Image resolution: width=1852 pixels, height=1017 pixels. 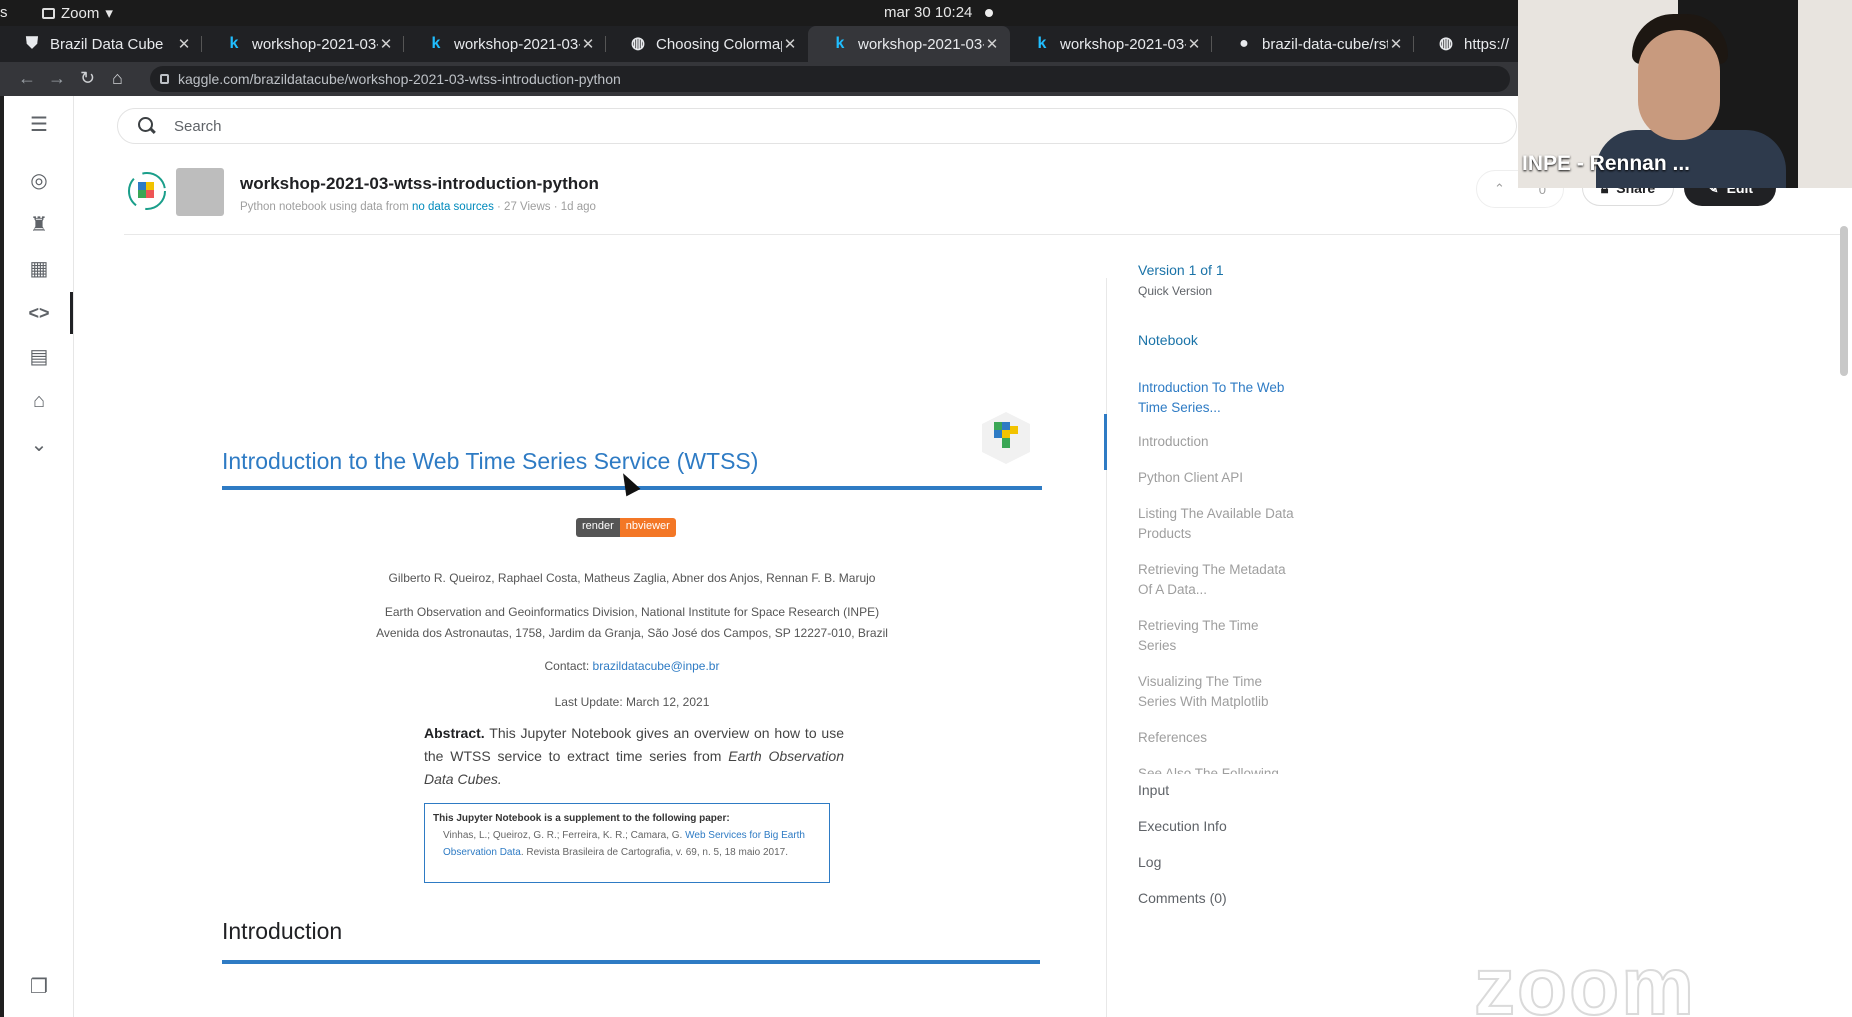 What do you see at coordinates (1182, 826) in the screenshot?
I see `toc-section-execution-info: Execution Info` at bounding box center [1182, 826].